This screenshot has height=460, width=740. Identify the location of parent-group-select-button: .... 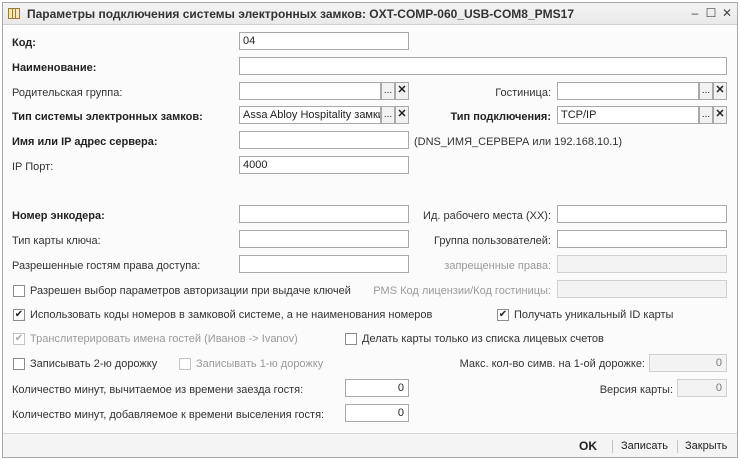
(388, 91).